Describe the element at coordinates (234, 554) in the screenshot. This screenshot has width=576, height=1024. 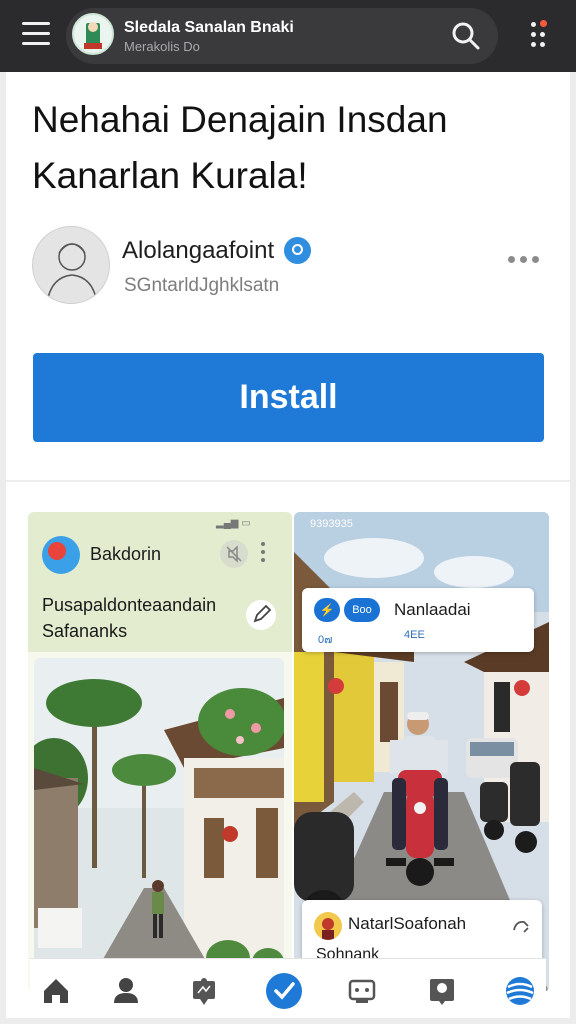
I see `mute-icon` at that location.